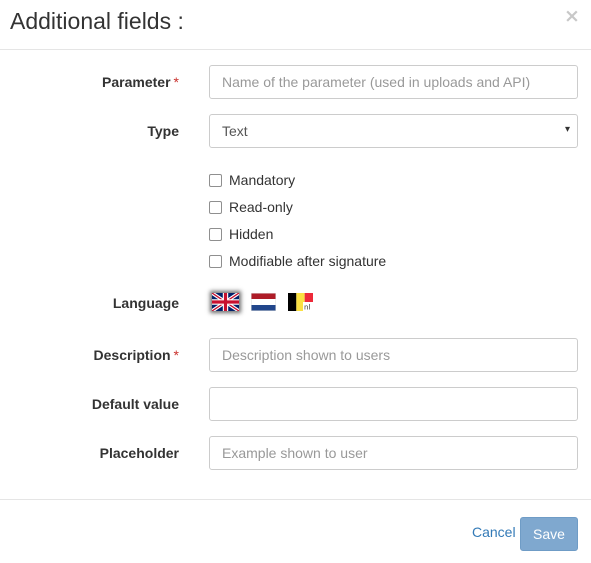  Describe the element at coordinates (393, 355) in the screenshot. I see `description-input` at that location.